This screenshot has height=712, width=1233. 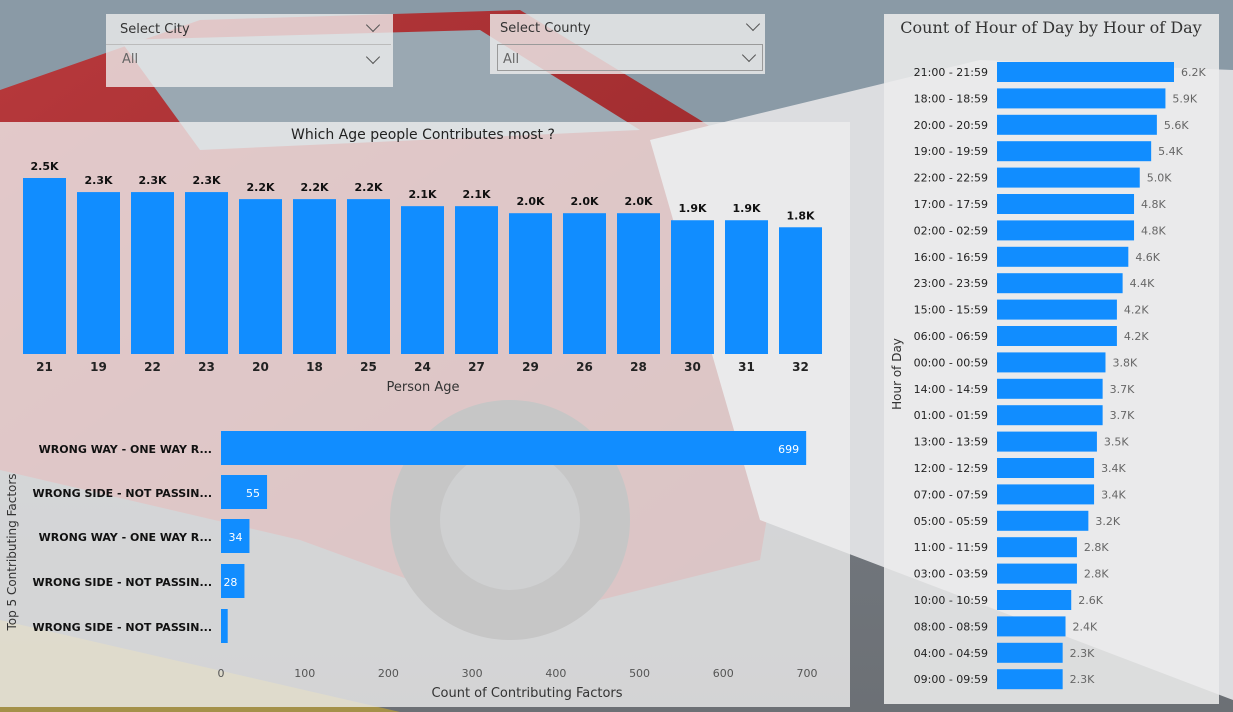 What do you see at coordinates (723, 673) in the screenshot?
I see `factor-x-tick-label: 600` at bounding box center [723, 673].